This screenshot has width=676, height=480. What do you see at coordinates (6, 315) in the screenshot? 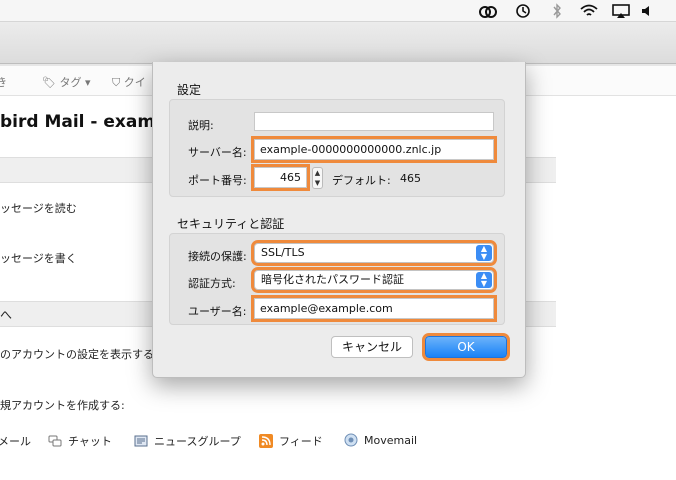
I see `accounts-section-title: へ` at bounding box center [6, 315].